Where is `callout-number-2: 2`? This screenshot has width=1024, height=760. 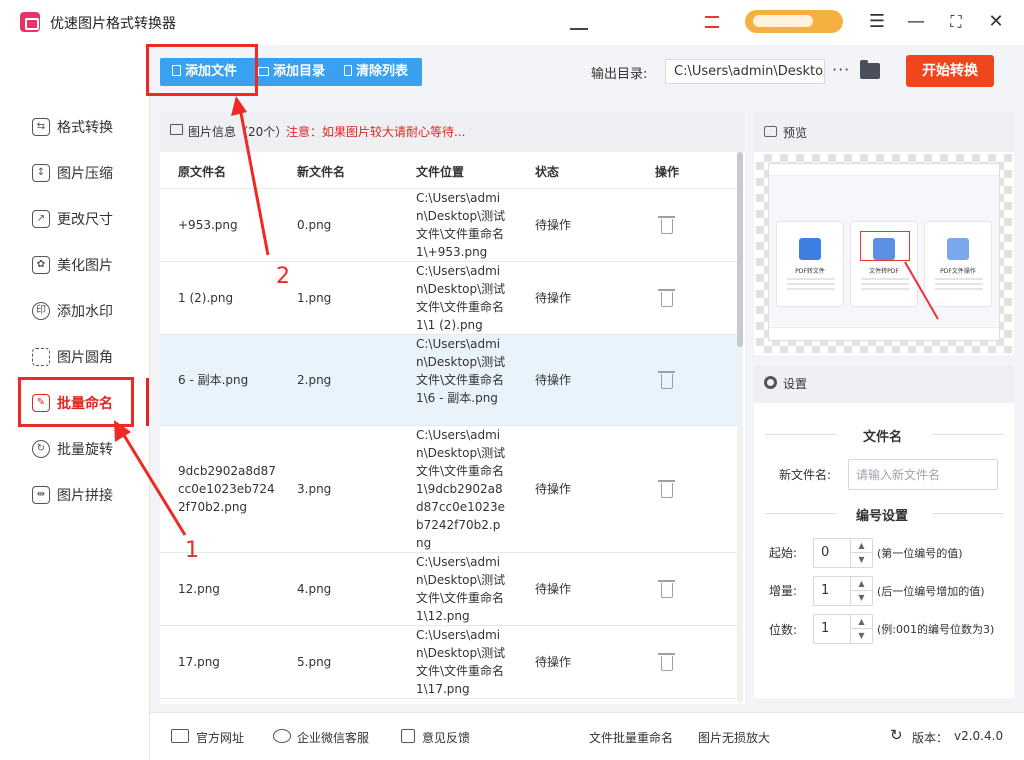 callout-number-2: 2 is located at coordinates (283, 276).